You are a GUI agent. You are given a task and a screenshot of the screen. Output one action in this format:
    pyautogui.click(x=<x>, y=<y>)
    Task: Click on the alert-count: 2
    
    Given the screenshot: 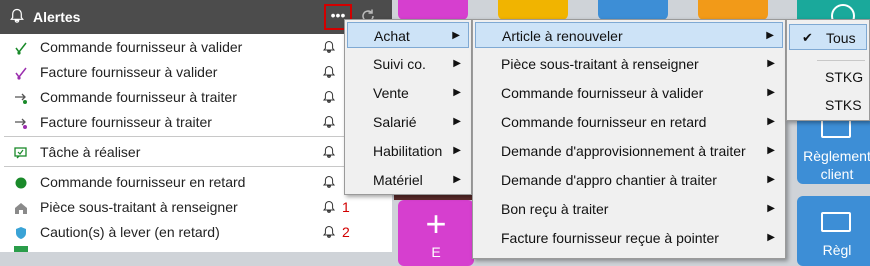 What is the action you would take?
    pyautogui.click(x=346, y=232)
    